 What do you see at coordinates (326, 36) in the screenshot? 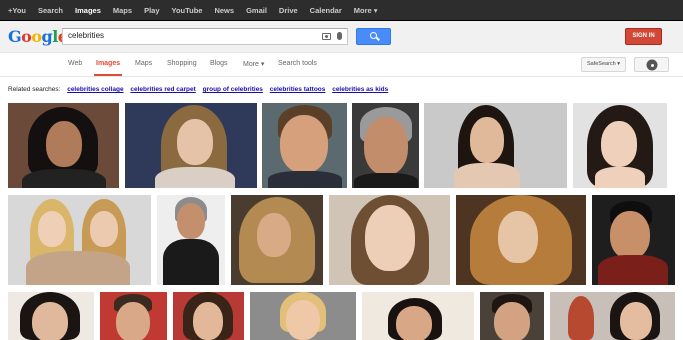
I see `camera-icon` at bounding box center [326, 36].